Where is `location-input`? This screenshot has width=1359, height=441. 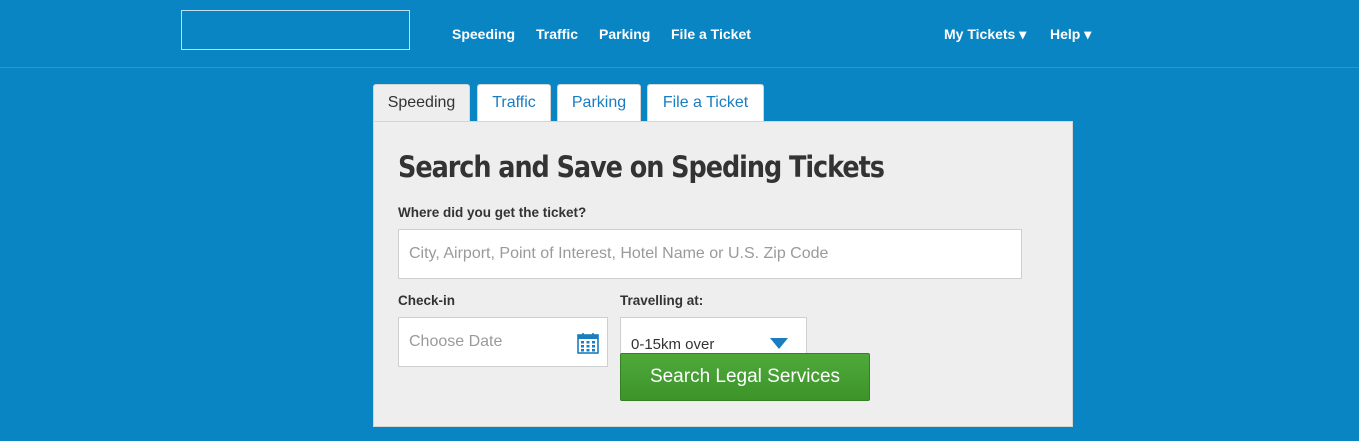
location-input is located at coordinates (710, 254).